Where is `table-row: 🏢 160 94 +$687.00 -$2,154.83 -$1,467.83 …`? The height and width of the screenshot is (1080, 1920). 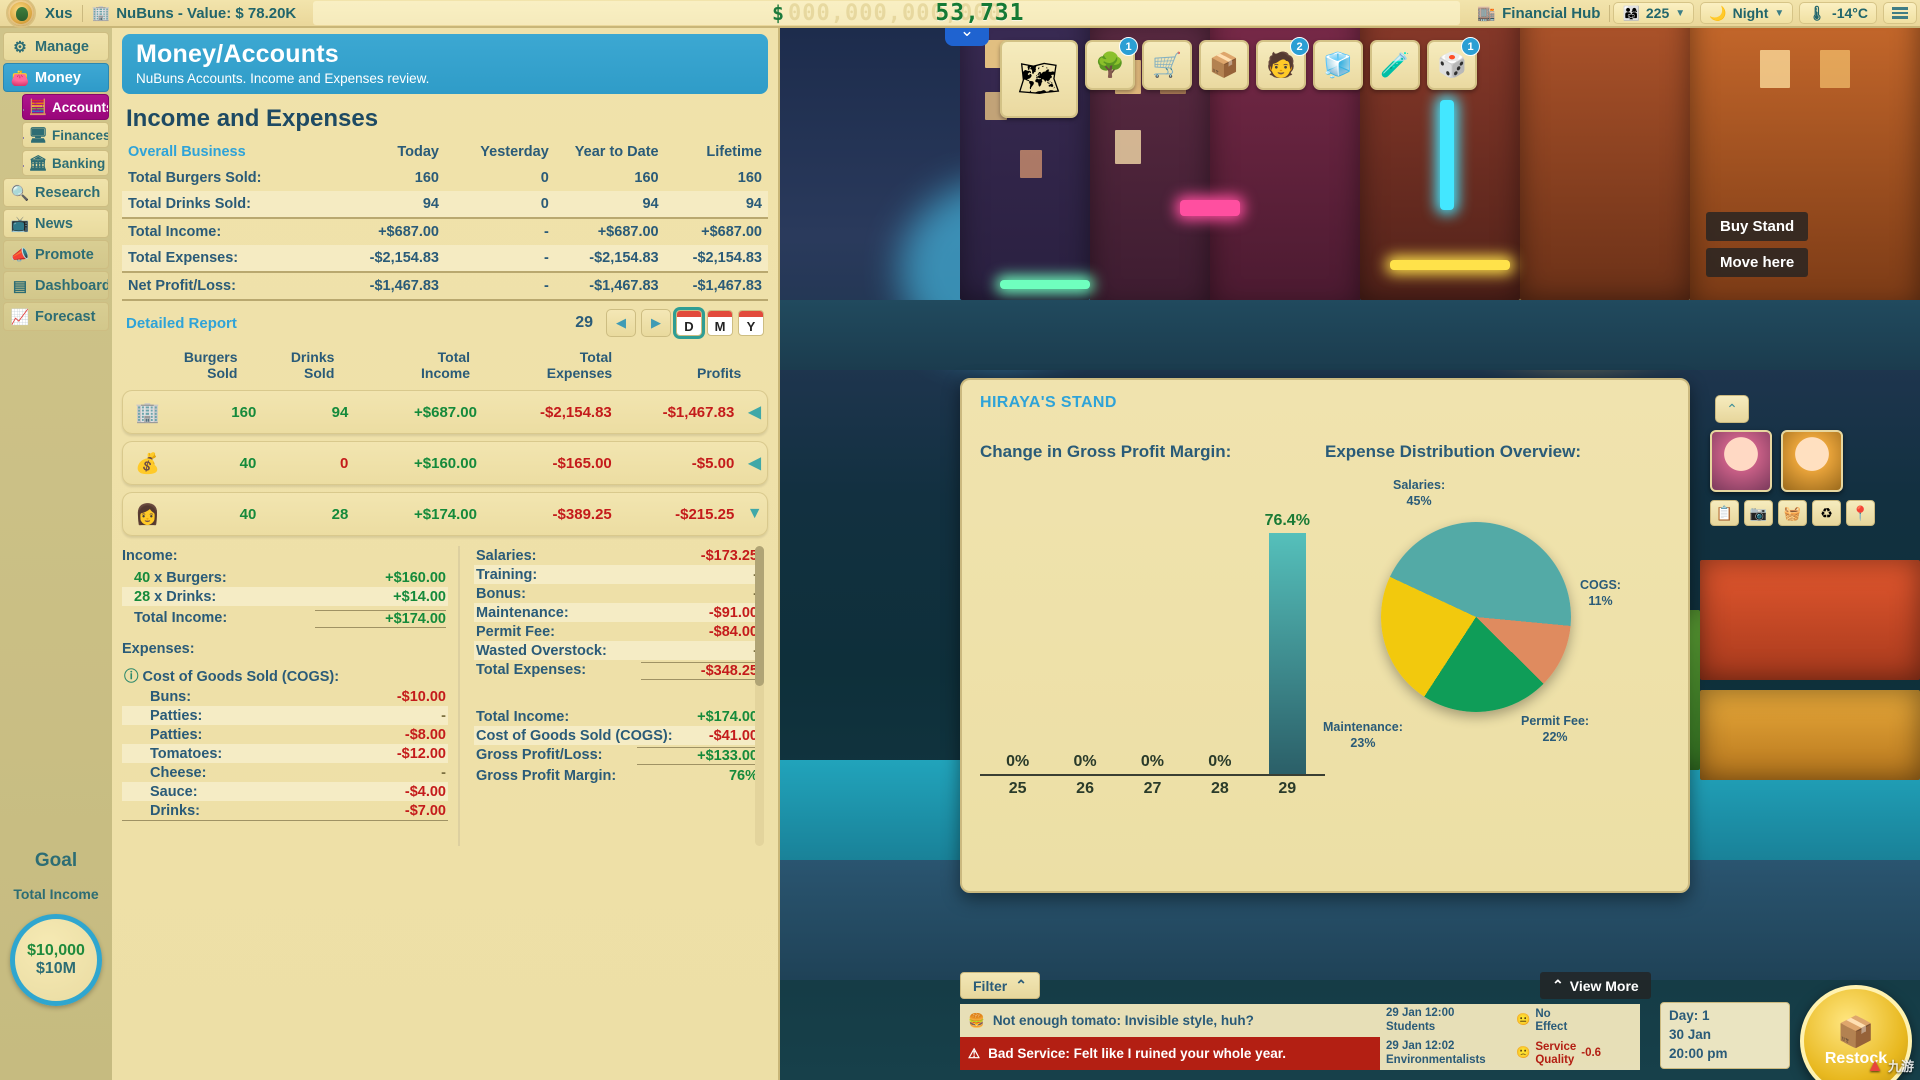
table-row: 🏢 160 94 +$687.00 -$2,154.83 -$1,467.83 … is located at coordinates (445, 412).